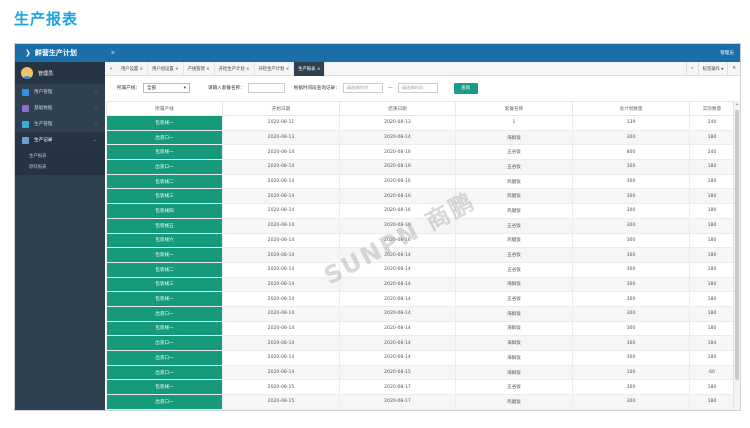 The width and height of the screenshot is (750, 428). I want to click on table-cell: 2020-08-15, so click(397, 372).